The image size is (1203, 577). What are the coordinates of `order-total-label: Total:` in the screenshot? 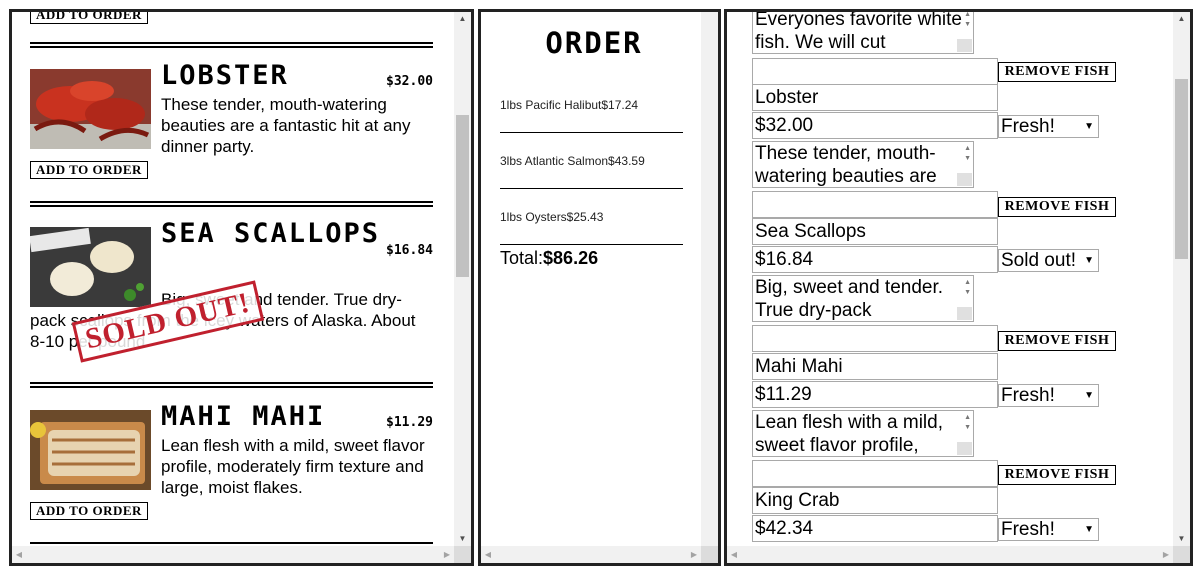 It's located at (522, 258).